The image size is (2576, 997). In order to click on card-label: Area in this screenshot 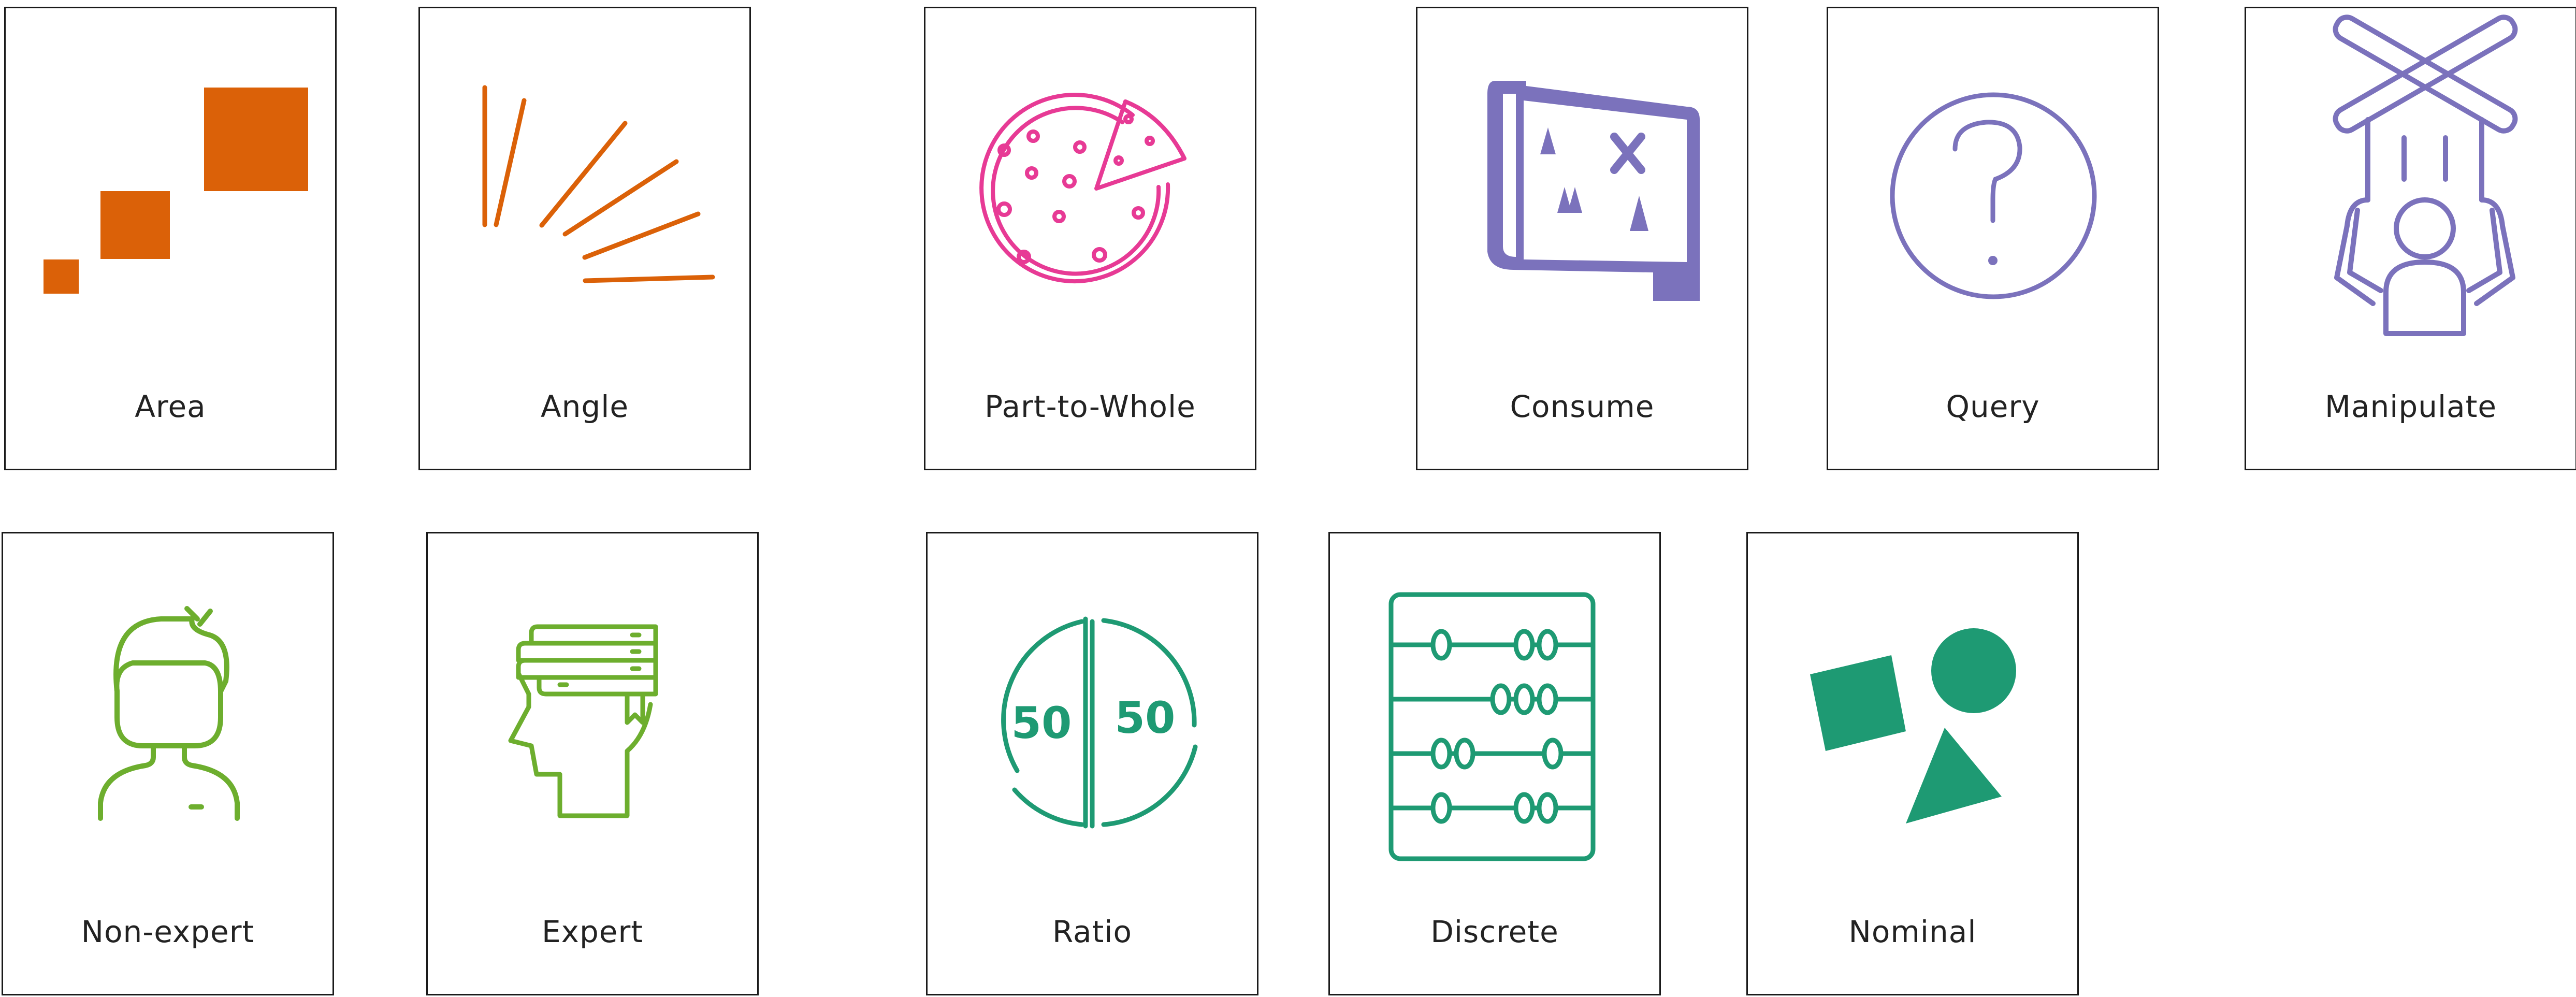, I will do `click(171, 406)`.